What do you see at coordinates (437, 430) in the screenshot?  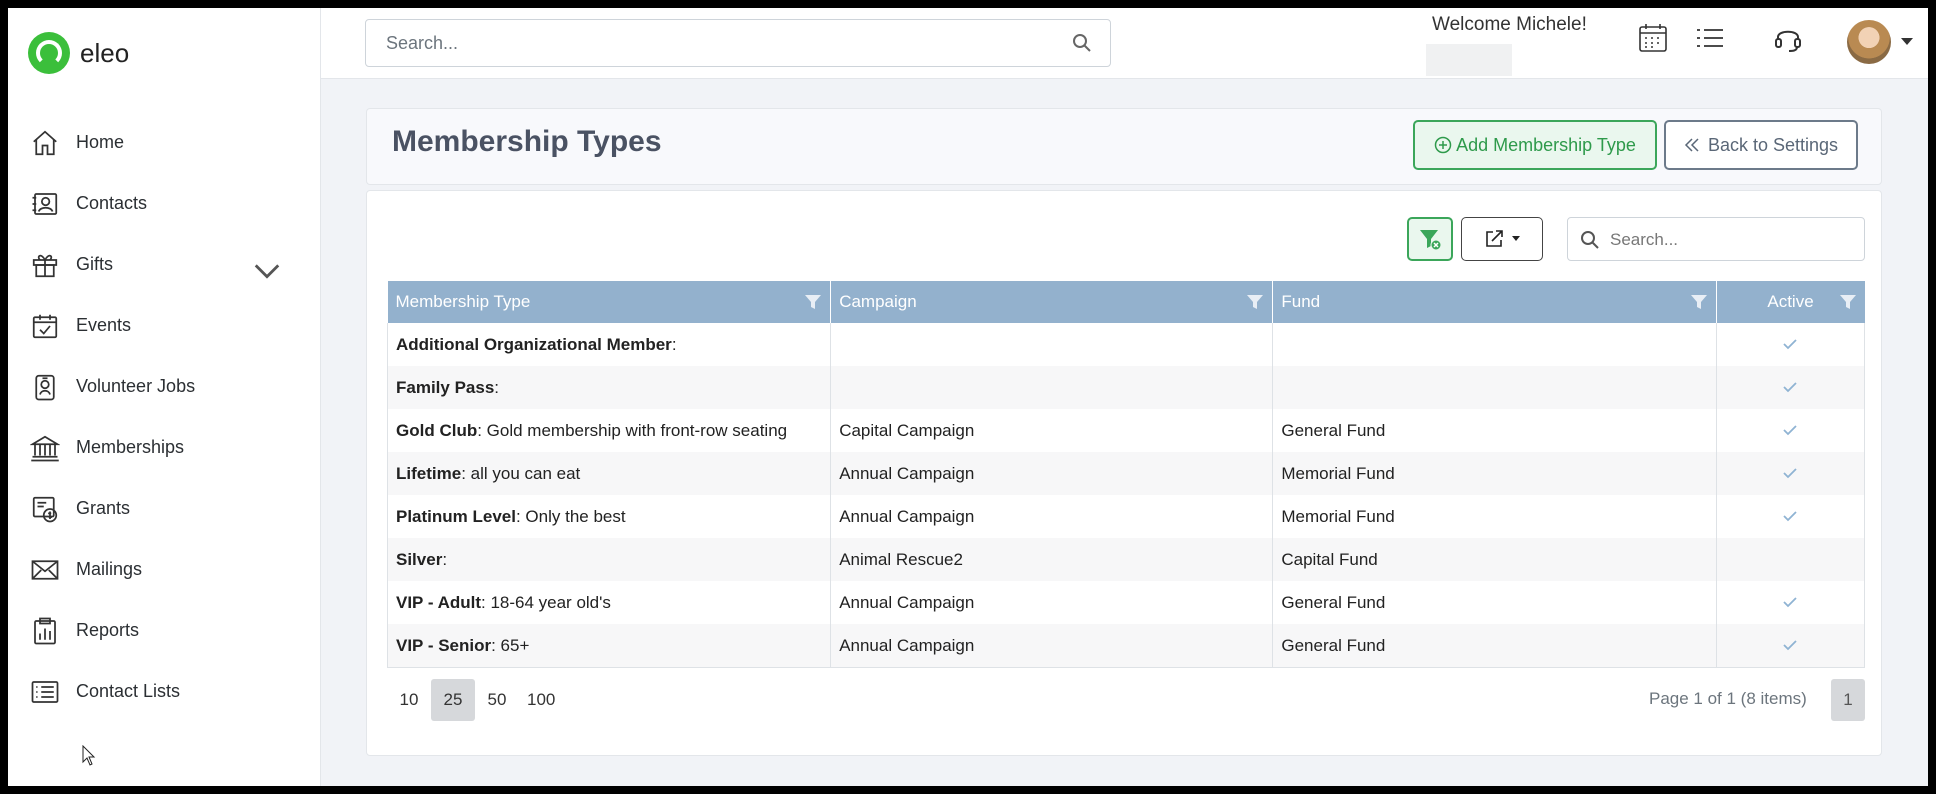 I see `membership-name: Gold Club` at bounding box center [437, 430].